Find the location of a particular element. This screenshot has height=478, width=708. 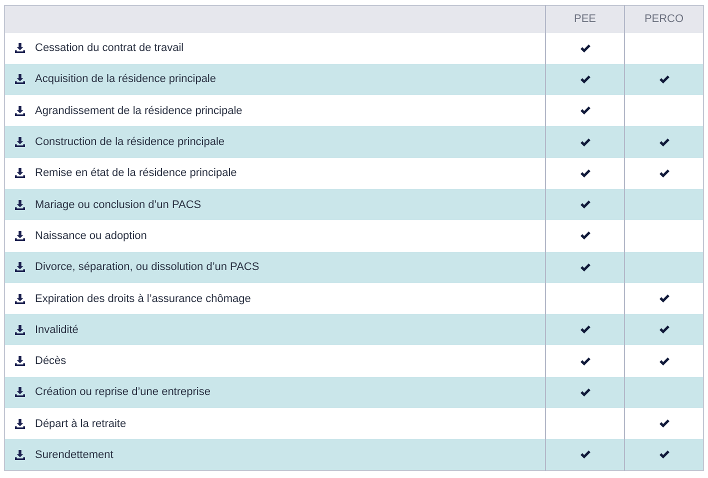

row-label: Création ou reprise d’une entreprise is located at coordinates (122, 392).